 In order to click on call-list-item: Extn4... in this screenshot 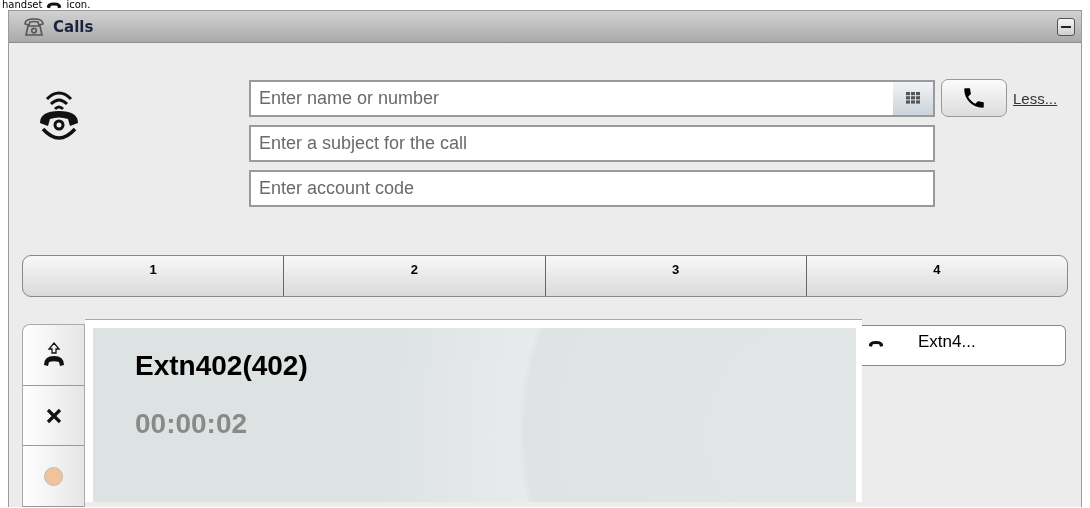, I will do `click(964, 345)`.